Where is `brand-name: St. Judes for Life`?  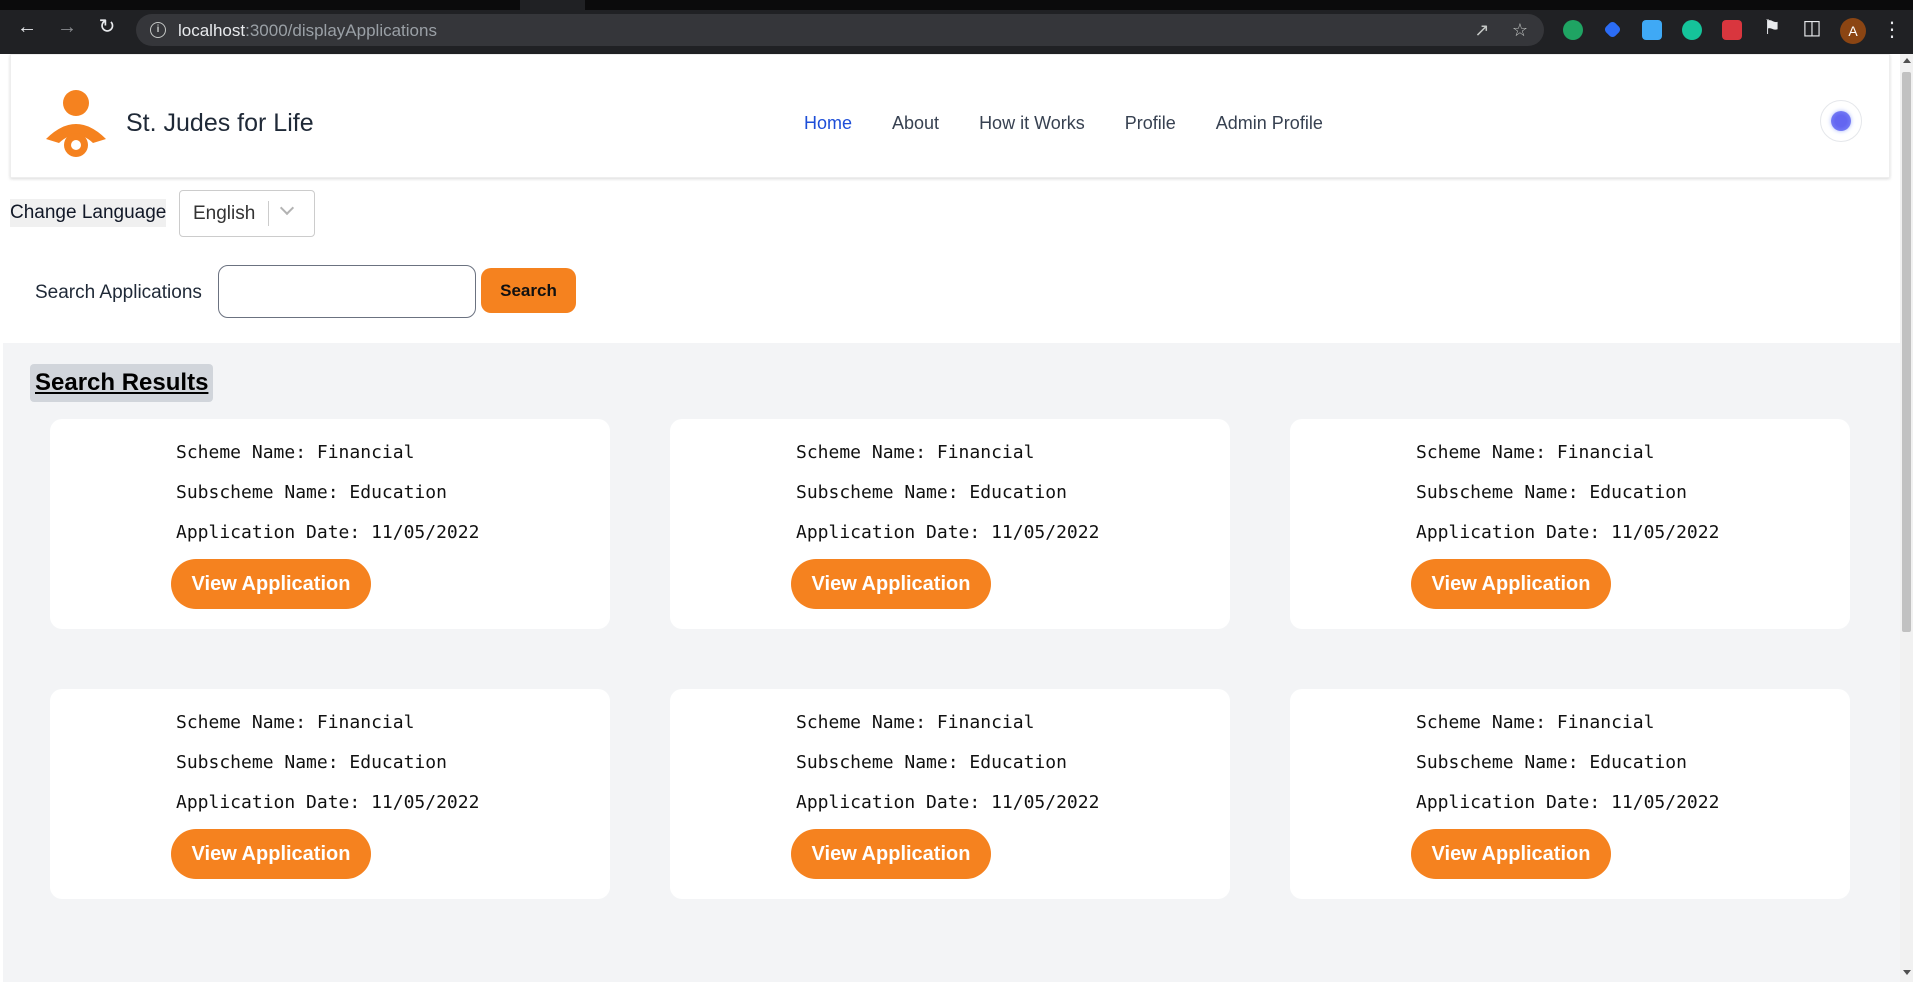 brand-name: St. Judes for Life is located at coordinates (220, 123).